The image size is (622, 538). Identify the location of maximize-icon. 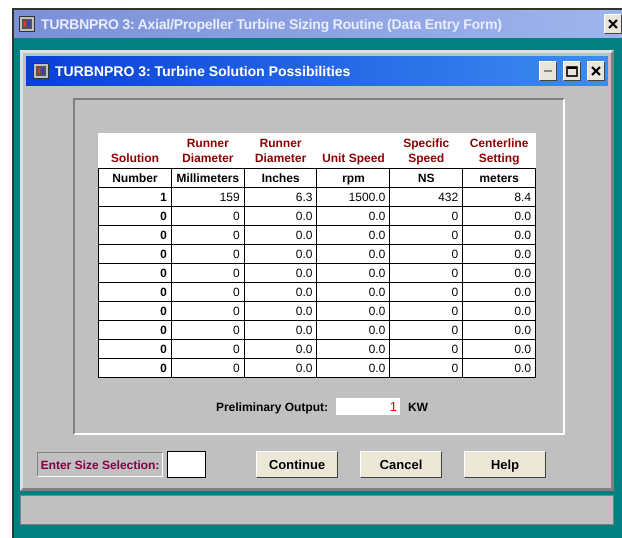
(572, 71).